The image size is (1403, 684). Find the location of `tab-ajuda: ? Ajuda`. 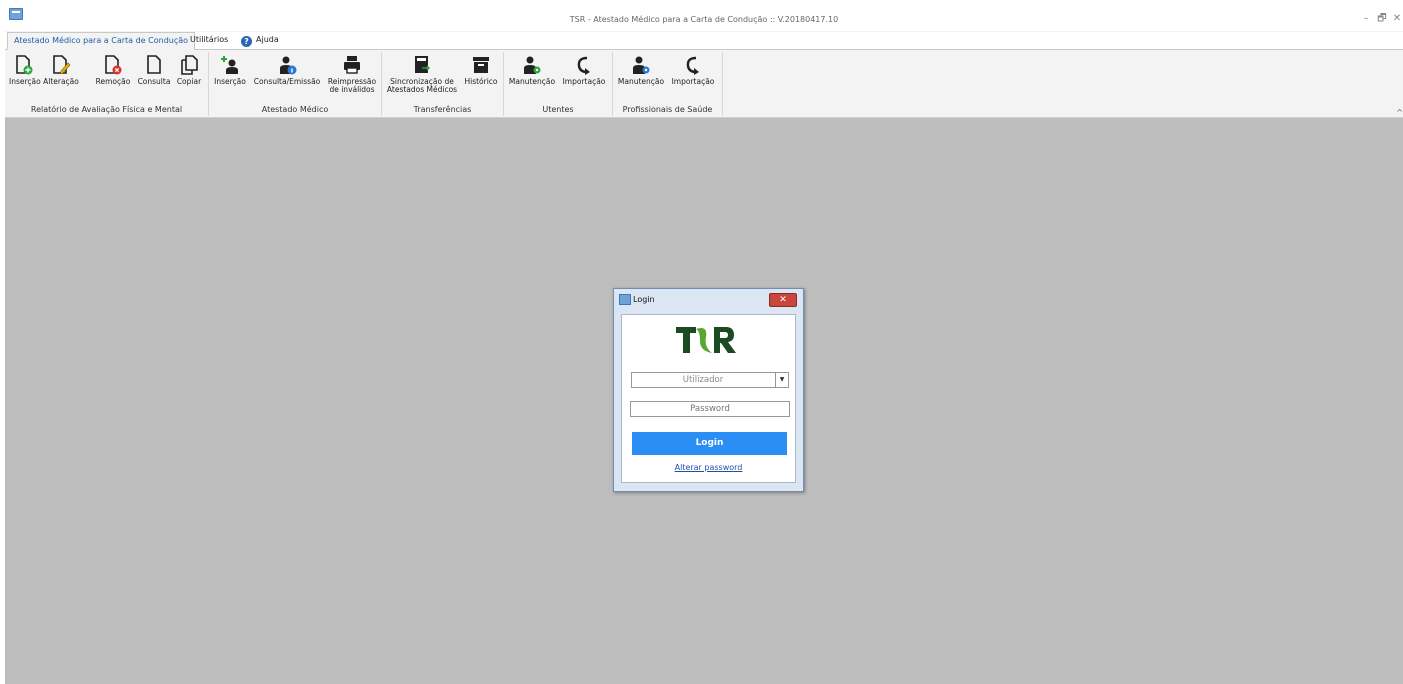

tab-ajuda: ? Ajuda is located at coordinates (260, 40).